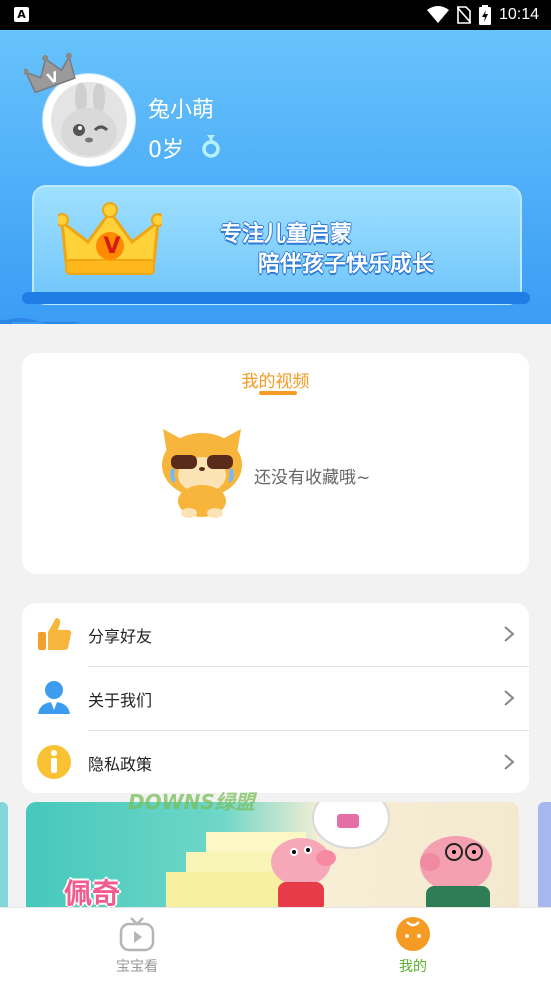 The height and width of the screenshot is (981, 551). What do you see at coordinates (351, 825) in the screenshot?
I see `thought-bubble-icon` at bounding box center [351, 825].